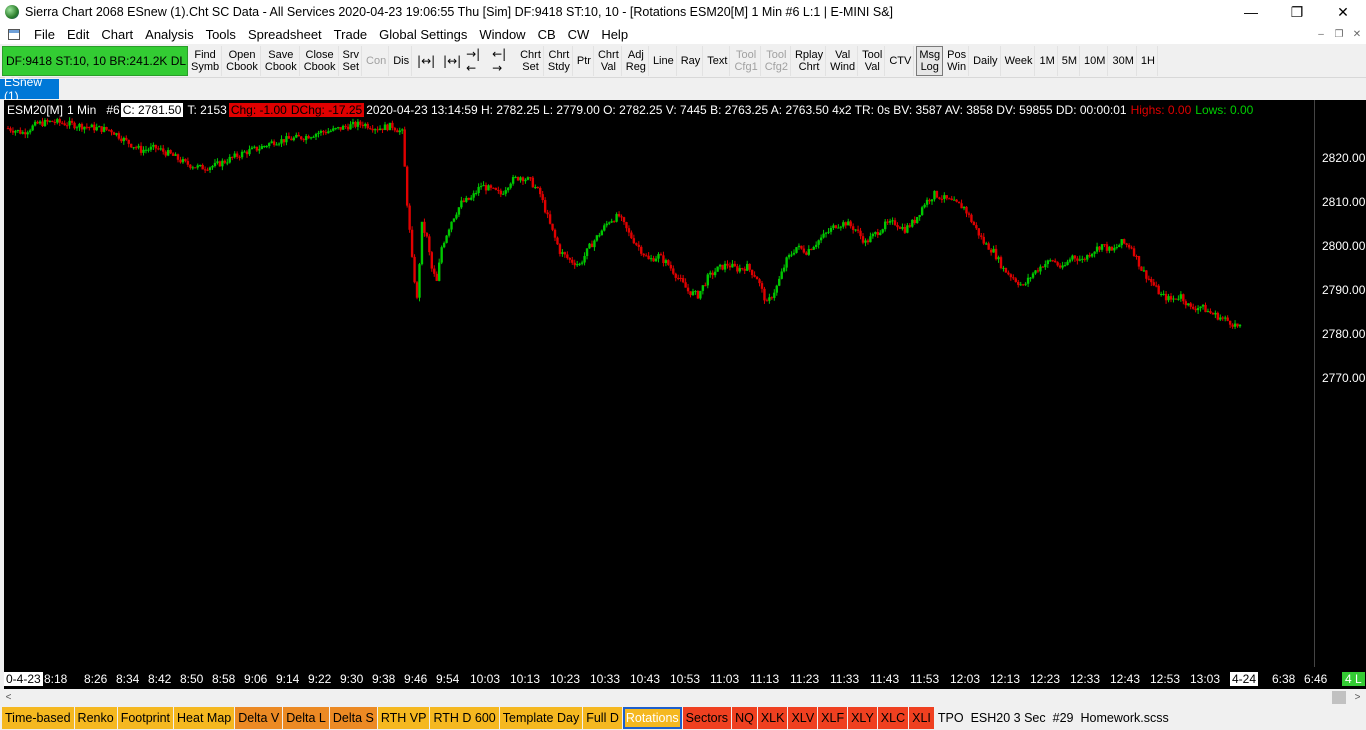  Describe the element at coordinates (559, 60) in the screenshot. I see `tool-chrt-stdy-button: Chrt Stdy` at that location.